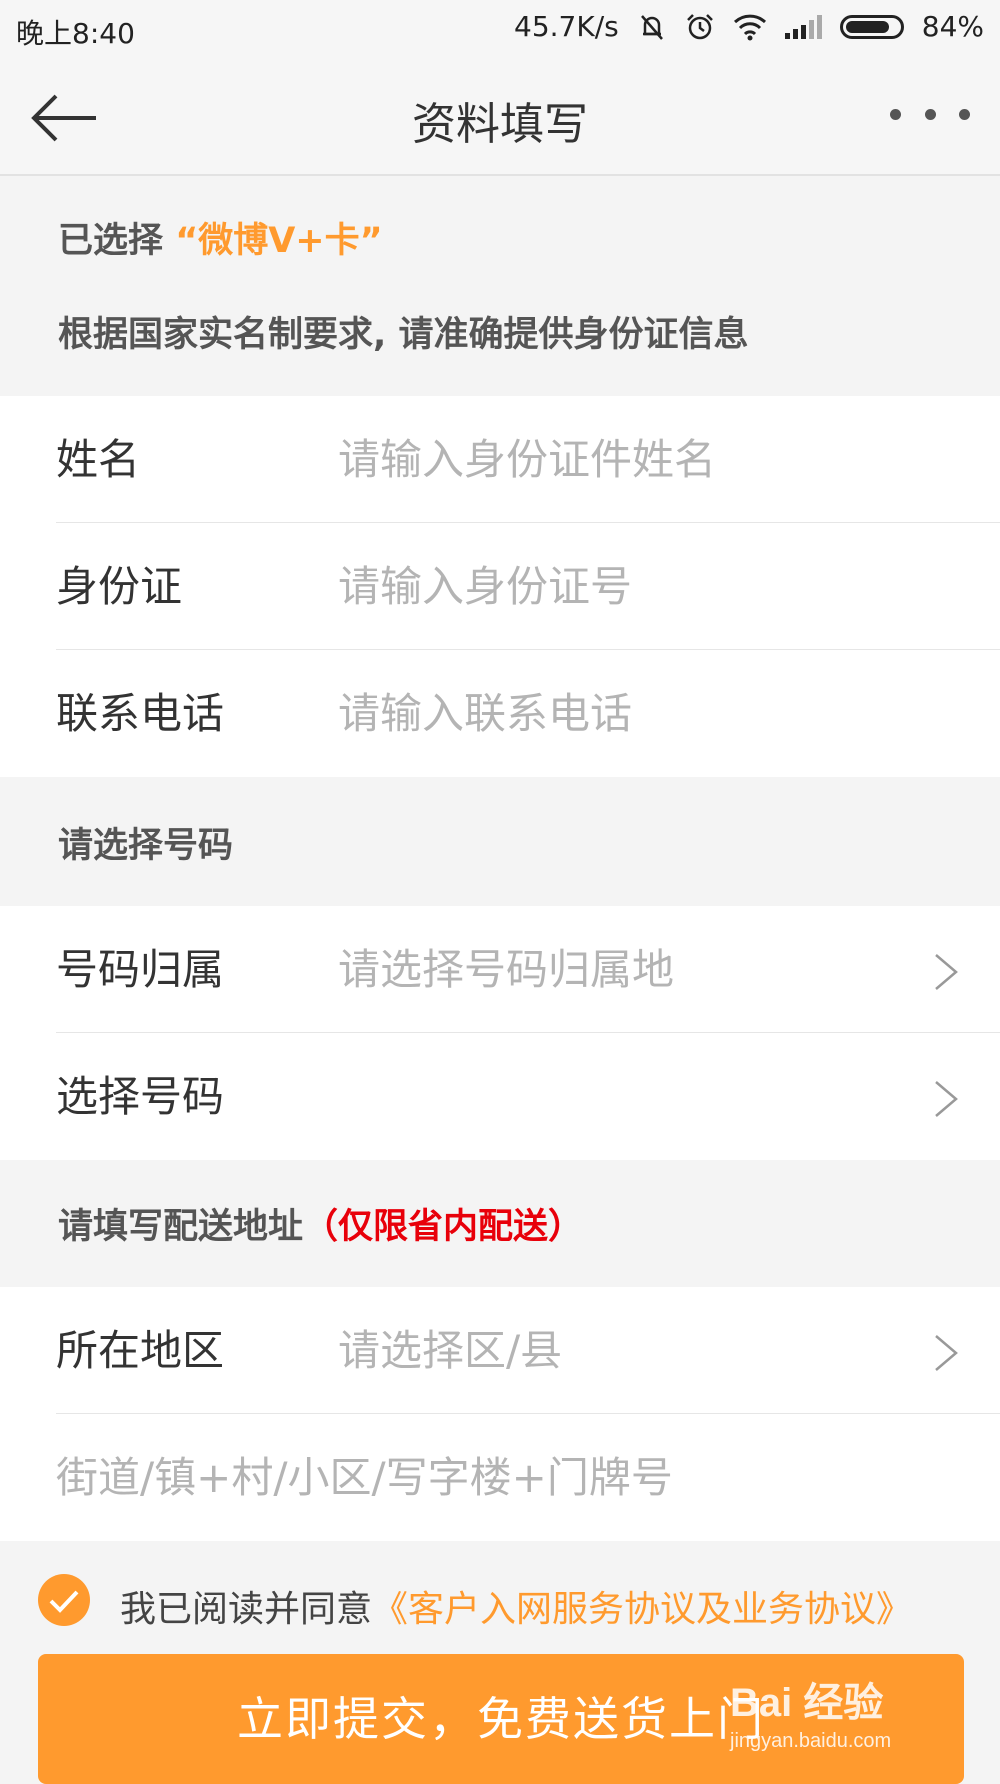 The height and width of the screenshot is (1784, 1000). What do you see at coordinates (403, 335) in the screenshot?
I see `realname-notice: 根据国家实名制要求, 请准确提供身份证信息` at bounding box center [403, 335].